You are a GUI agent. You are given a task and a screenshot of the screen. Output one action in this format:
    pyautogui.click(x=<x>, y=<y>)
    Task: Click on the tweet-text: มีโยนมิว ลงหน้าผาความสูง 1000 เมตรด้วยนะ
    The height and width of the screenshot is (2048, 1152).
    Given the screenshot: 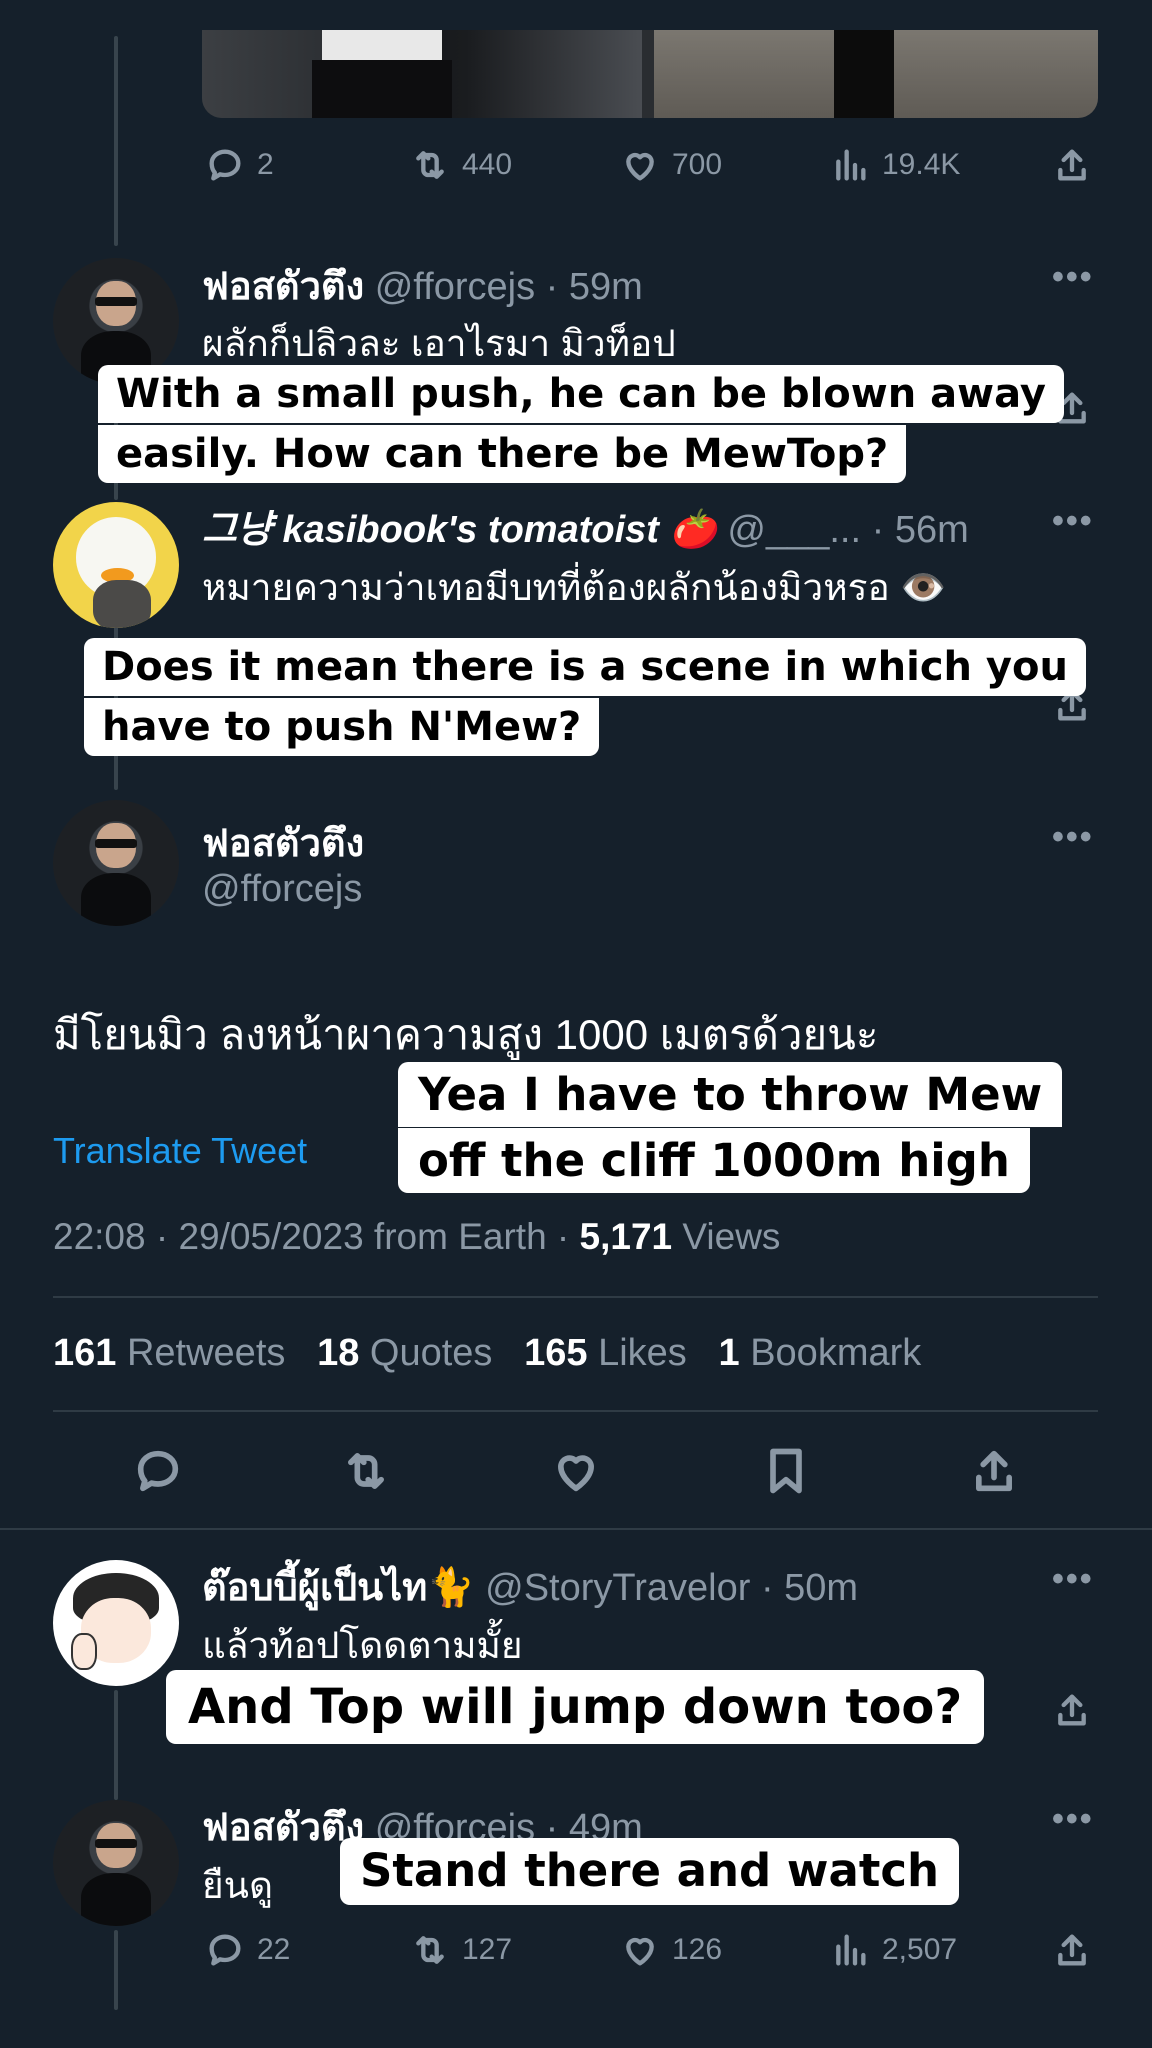 What is the action you would take?
    pyautogui.click(x=466, y=1034)
    